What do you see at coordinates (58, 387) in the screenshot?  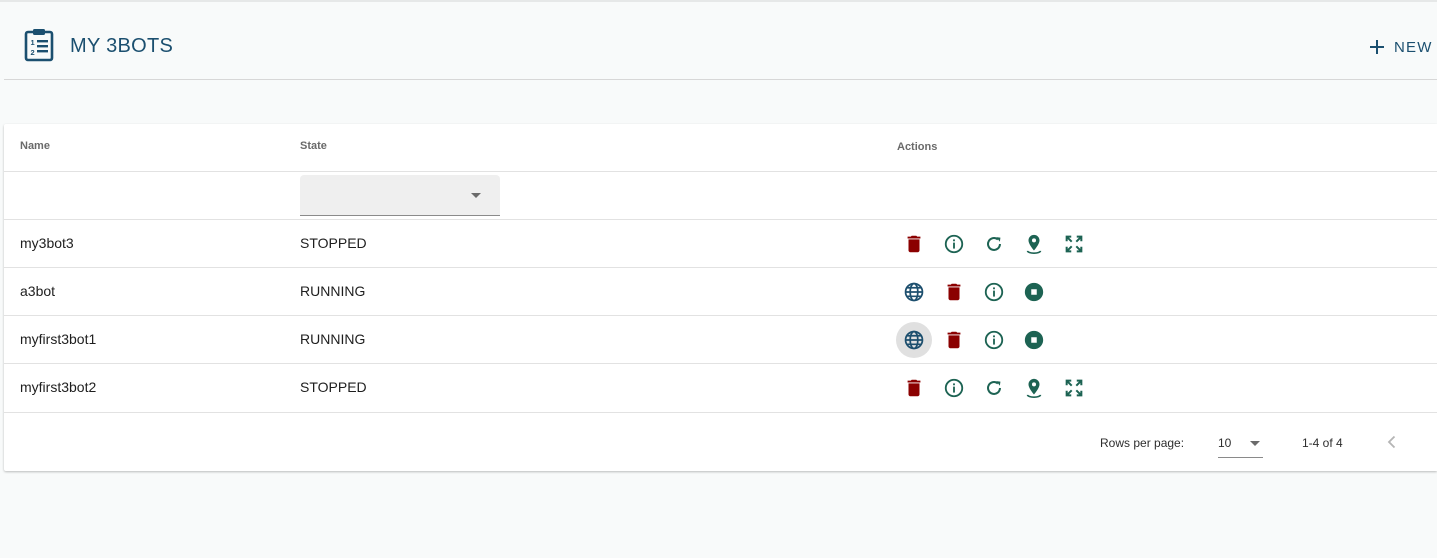 I see `bot-name: myfirst3bot2` at bounding box center [58, 387].